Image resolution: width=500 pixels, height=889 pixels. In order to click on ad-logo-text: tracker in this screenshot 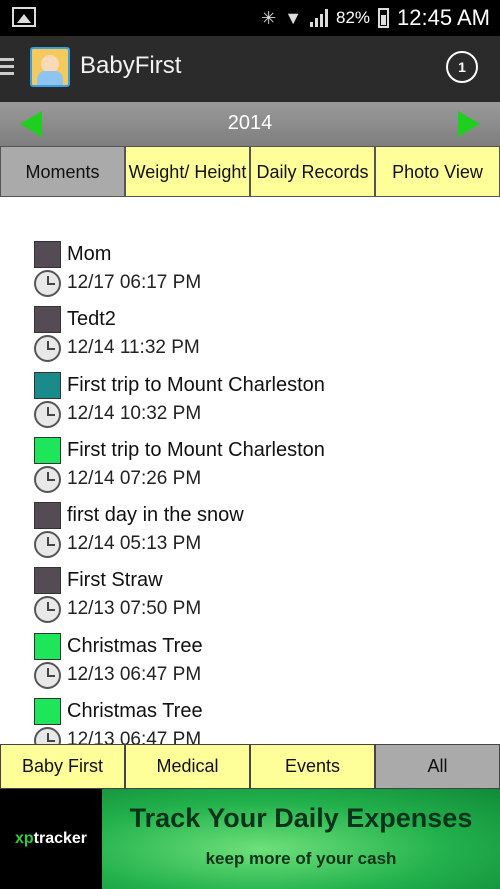, I will do `click(60, 838)`.